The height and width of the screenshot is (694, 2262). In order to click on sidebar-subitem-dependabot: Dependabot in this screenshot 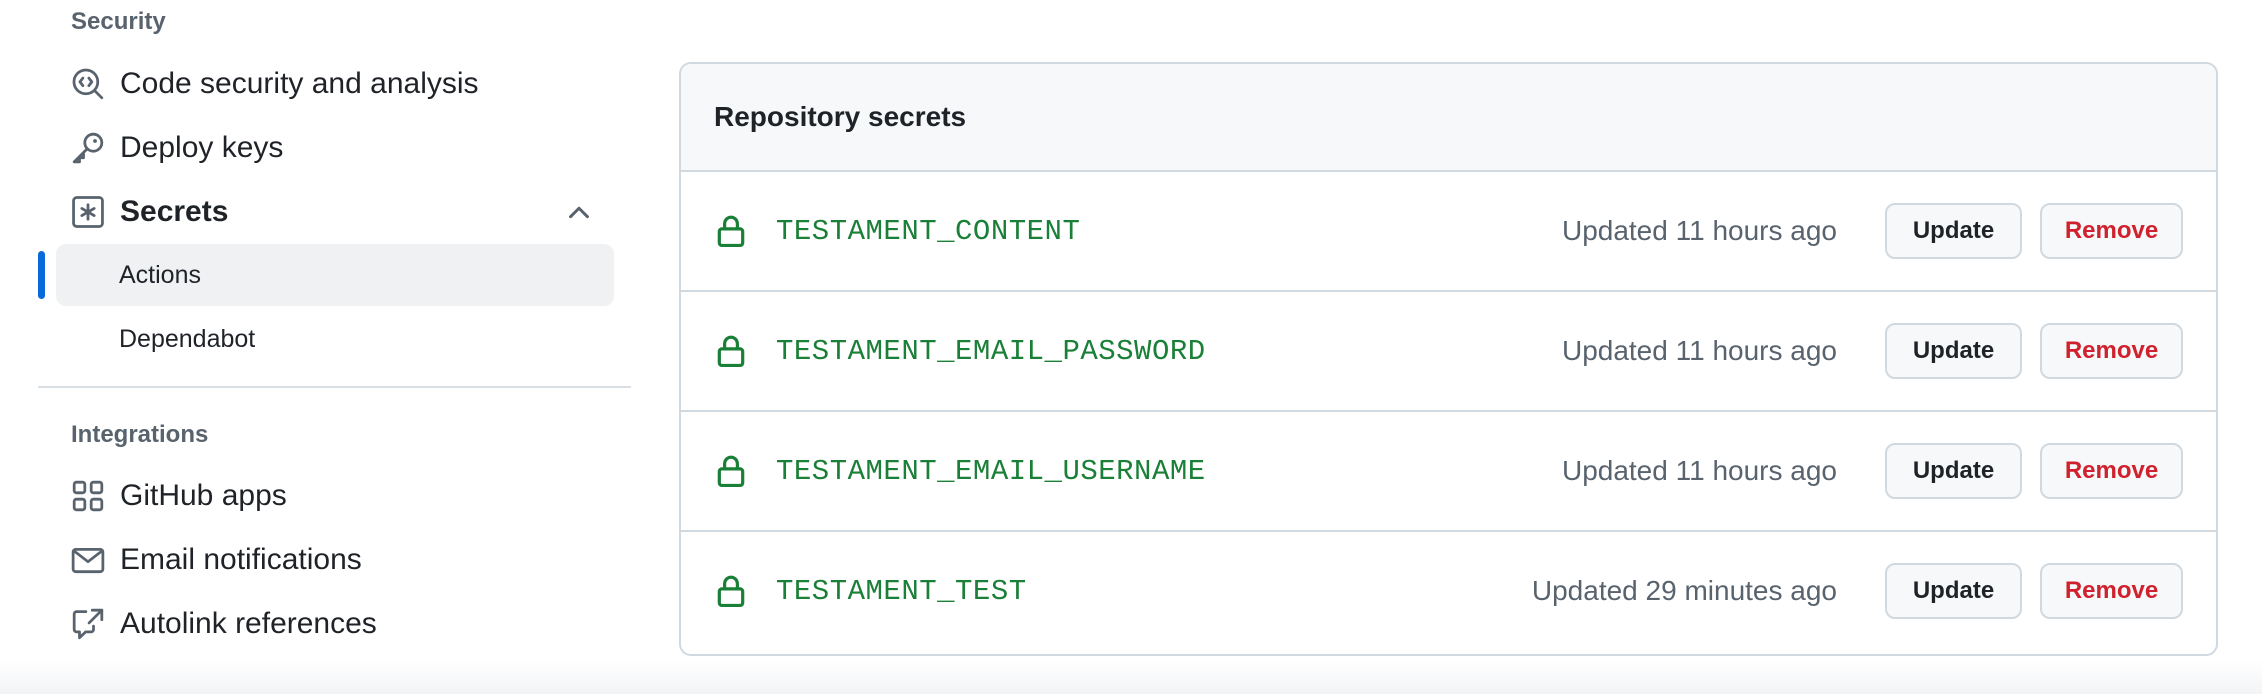, I will do `click(335, 339)`.